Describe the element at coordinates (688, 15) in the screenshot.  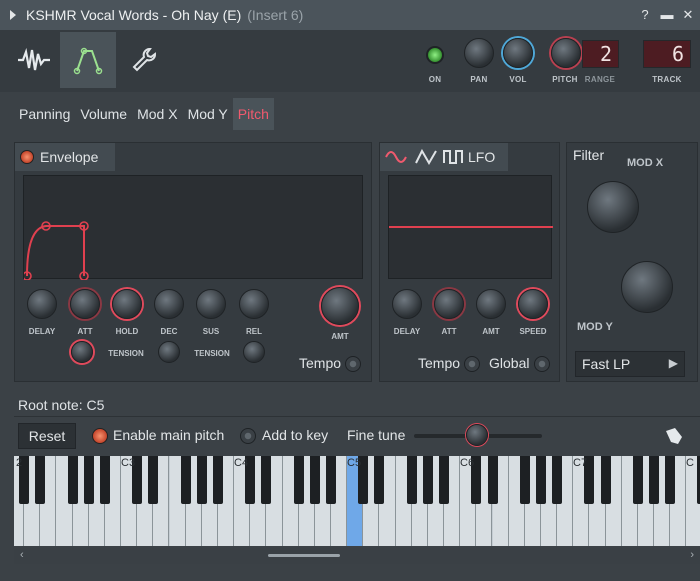
I see `close-icon: ✕` at that location.